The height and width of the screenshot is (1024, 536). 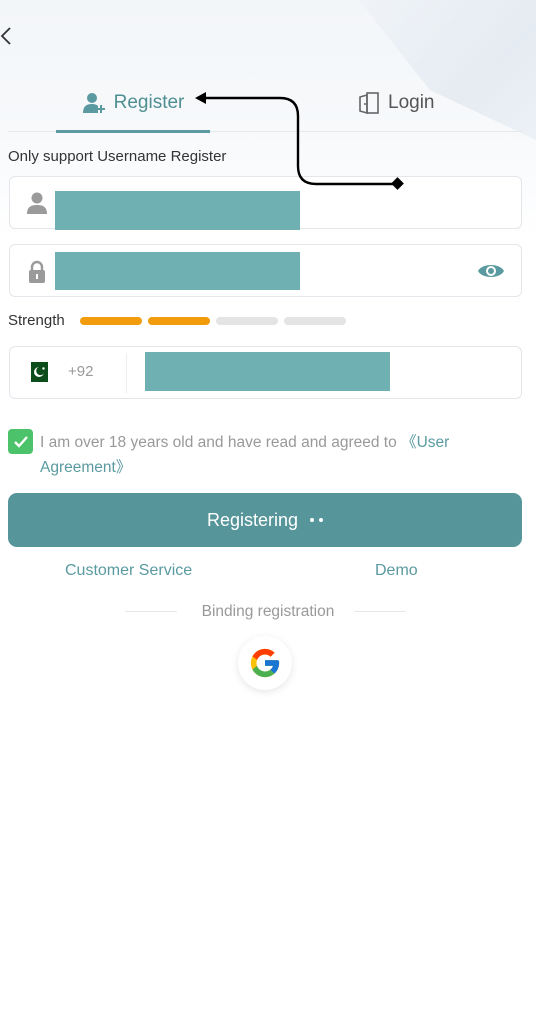 What do you see at coordinates (37, 203) in the screenshot?
I see `person-icon` at bounding box center [37, 203].